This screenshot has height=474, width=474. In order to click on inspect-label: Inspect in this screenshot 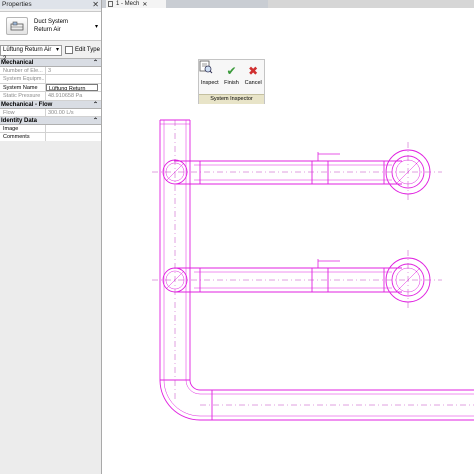, I will do `click(209, 83)`.